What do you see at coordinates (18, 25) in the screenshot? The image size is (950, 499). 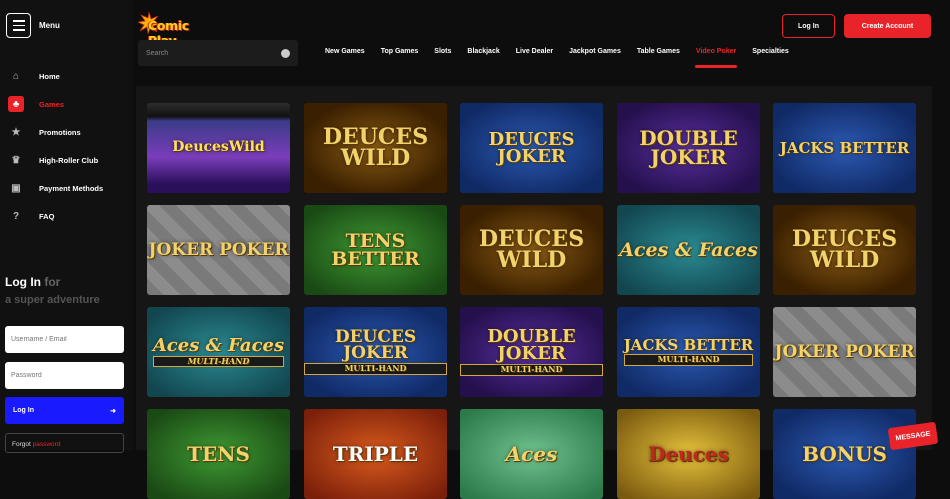 I see `hamburger-icon` at bounding box center [18, 25].